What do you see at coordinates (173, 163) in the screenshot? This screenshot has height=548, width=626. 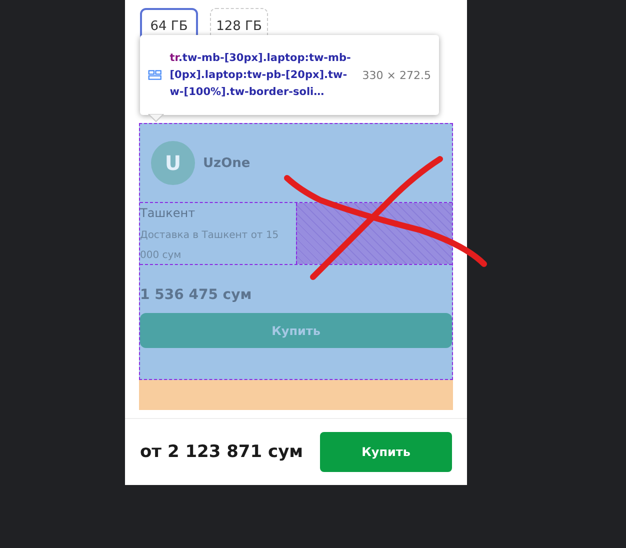 I see `seller-avatar: U` at bounding box center [173, 163].